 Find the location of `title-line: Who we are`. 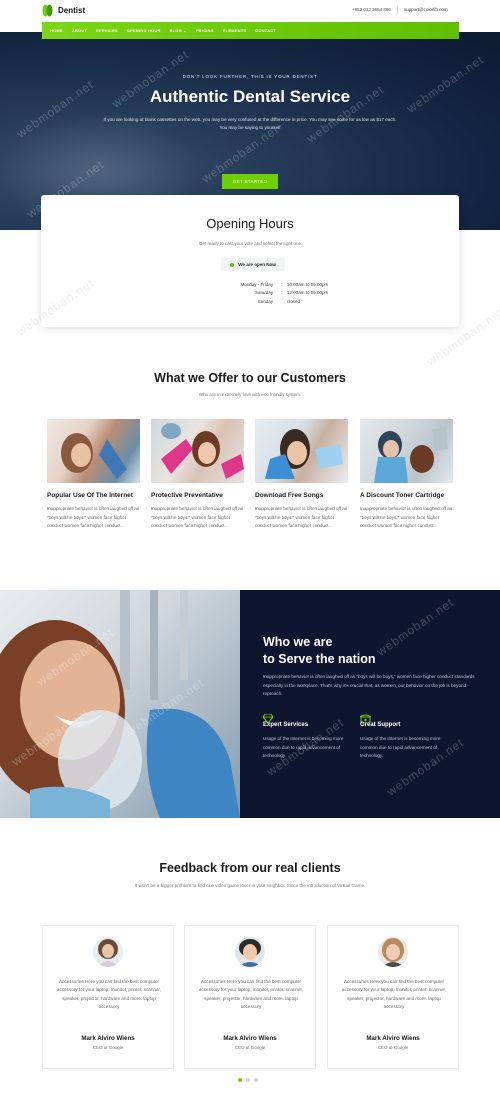

title-line: Who we are is located at coordinates (298, 642).